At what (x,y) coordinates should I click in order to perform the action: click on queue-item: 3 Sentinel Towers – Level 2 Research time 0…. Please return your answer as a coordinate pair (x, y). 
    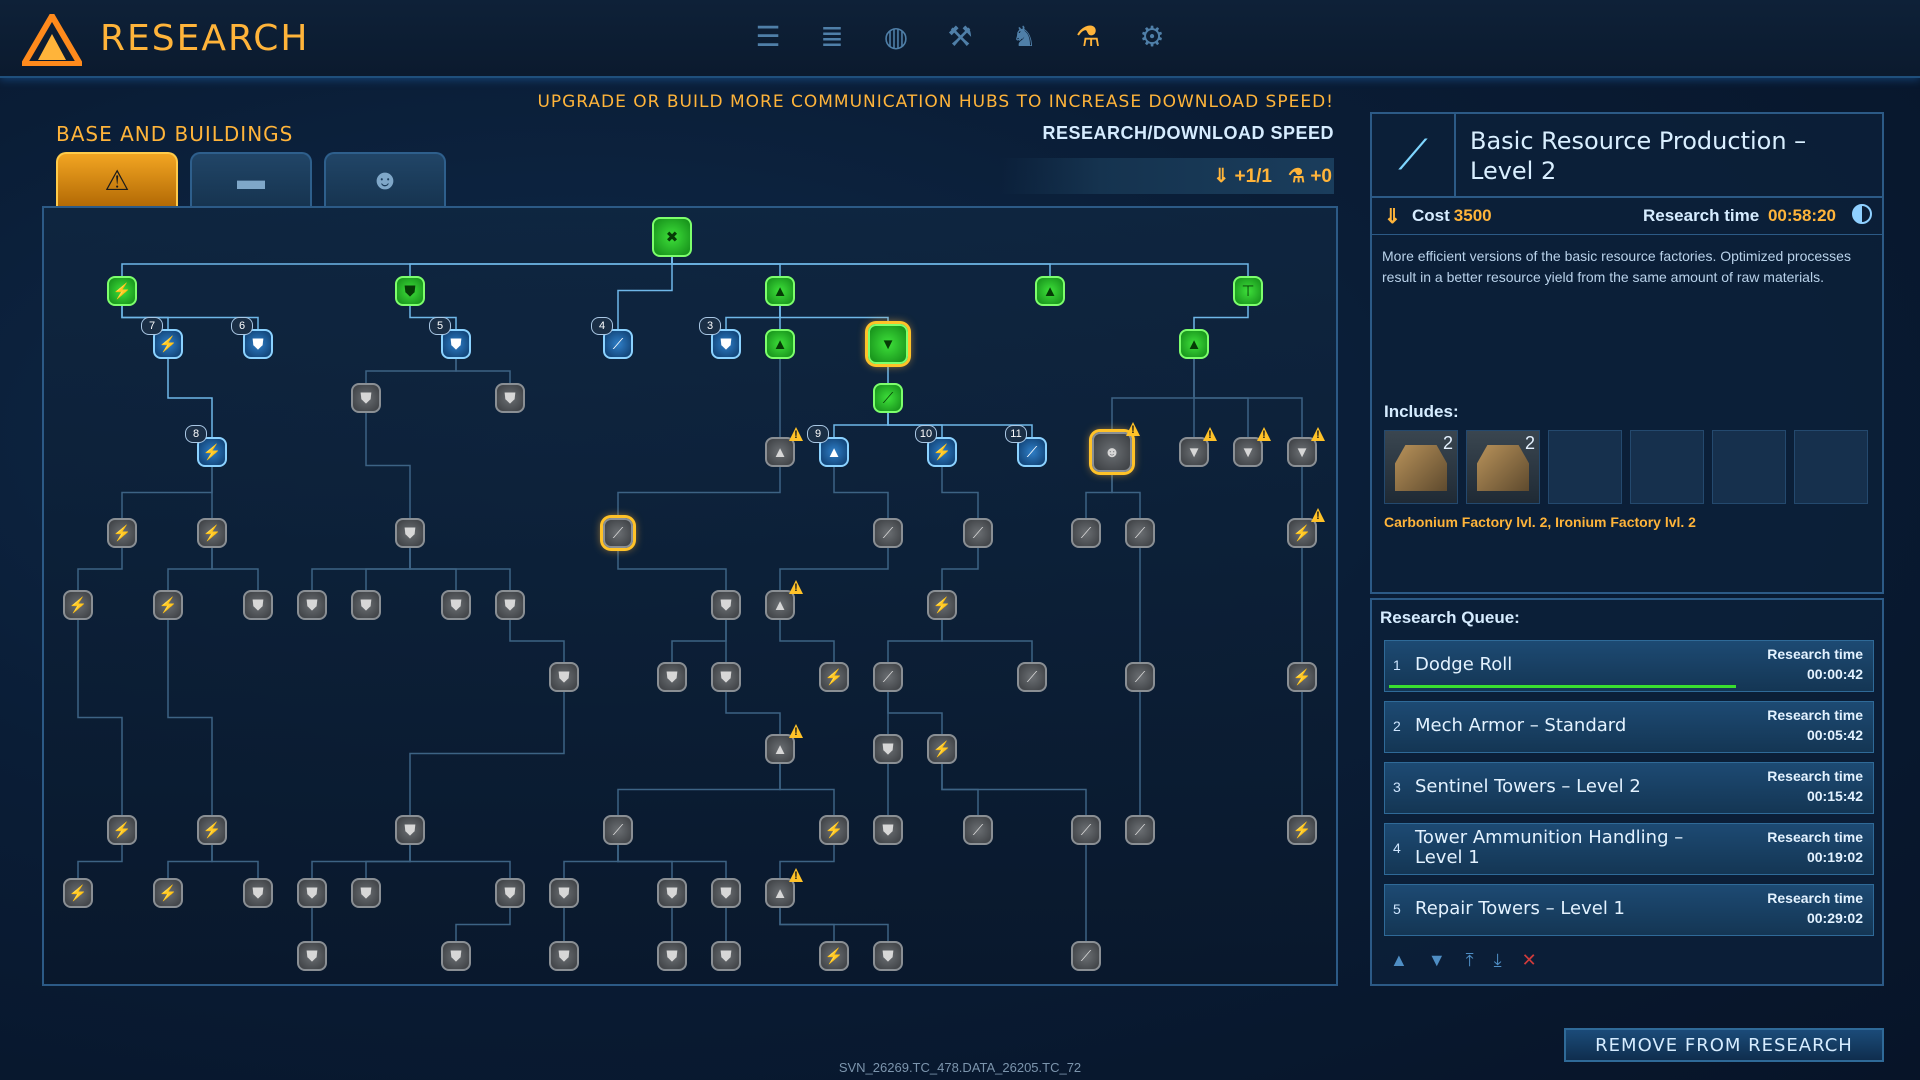
    Looking at the image, I should click on (1629, 788).